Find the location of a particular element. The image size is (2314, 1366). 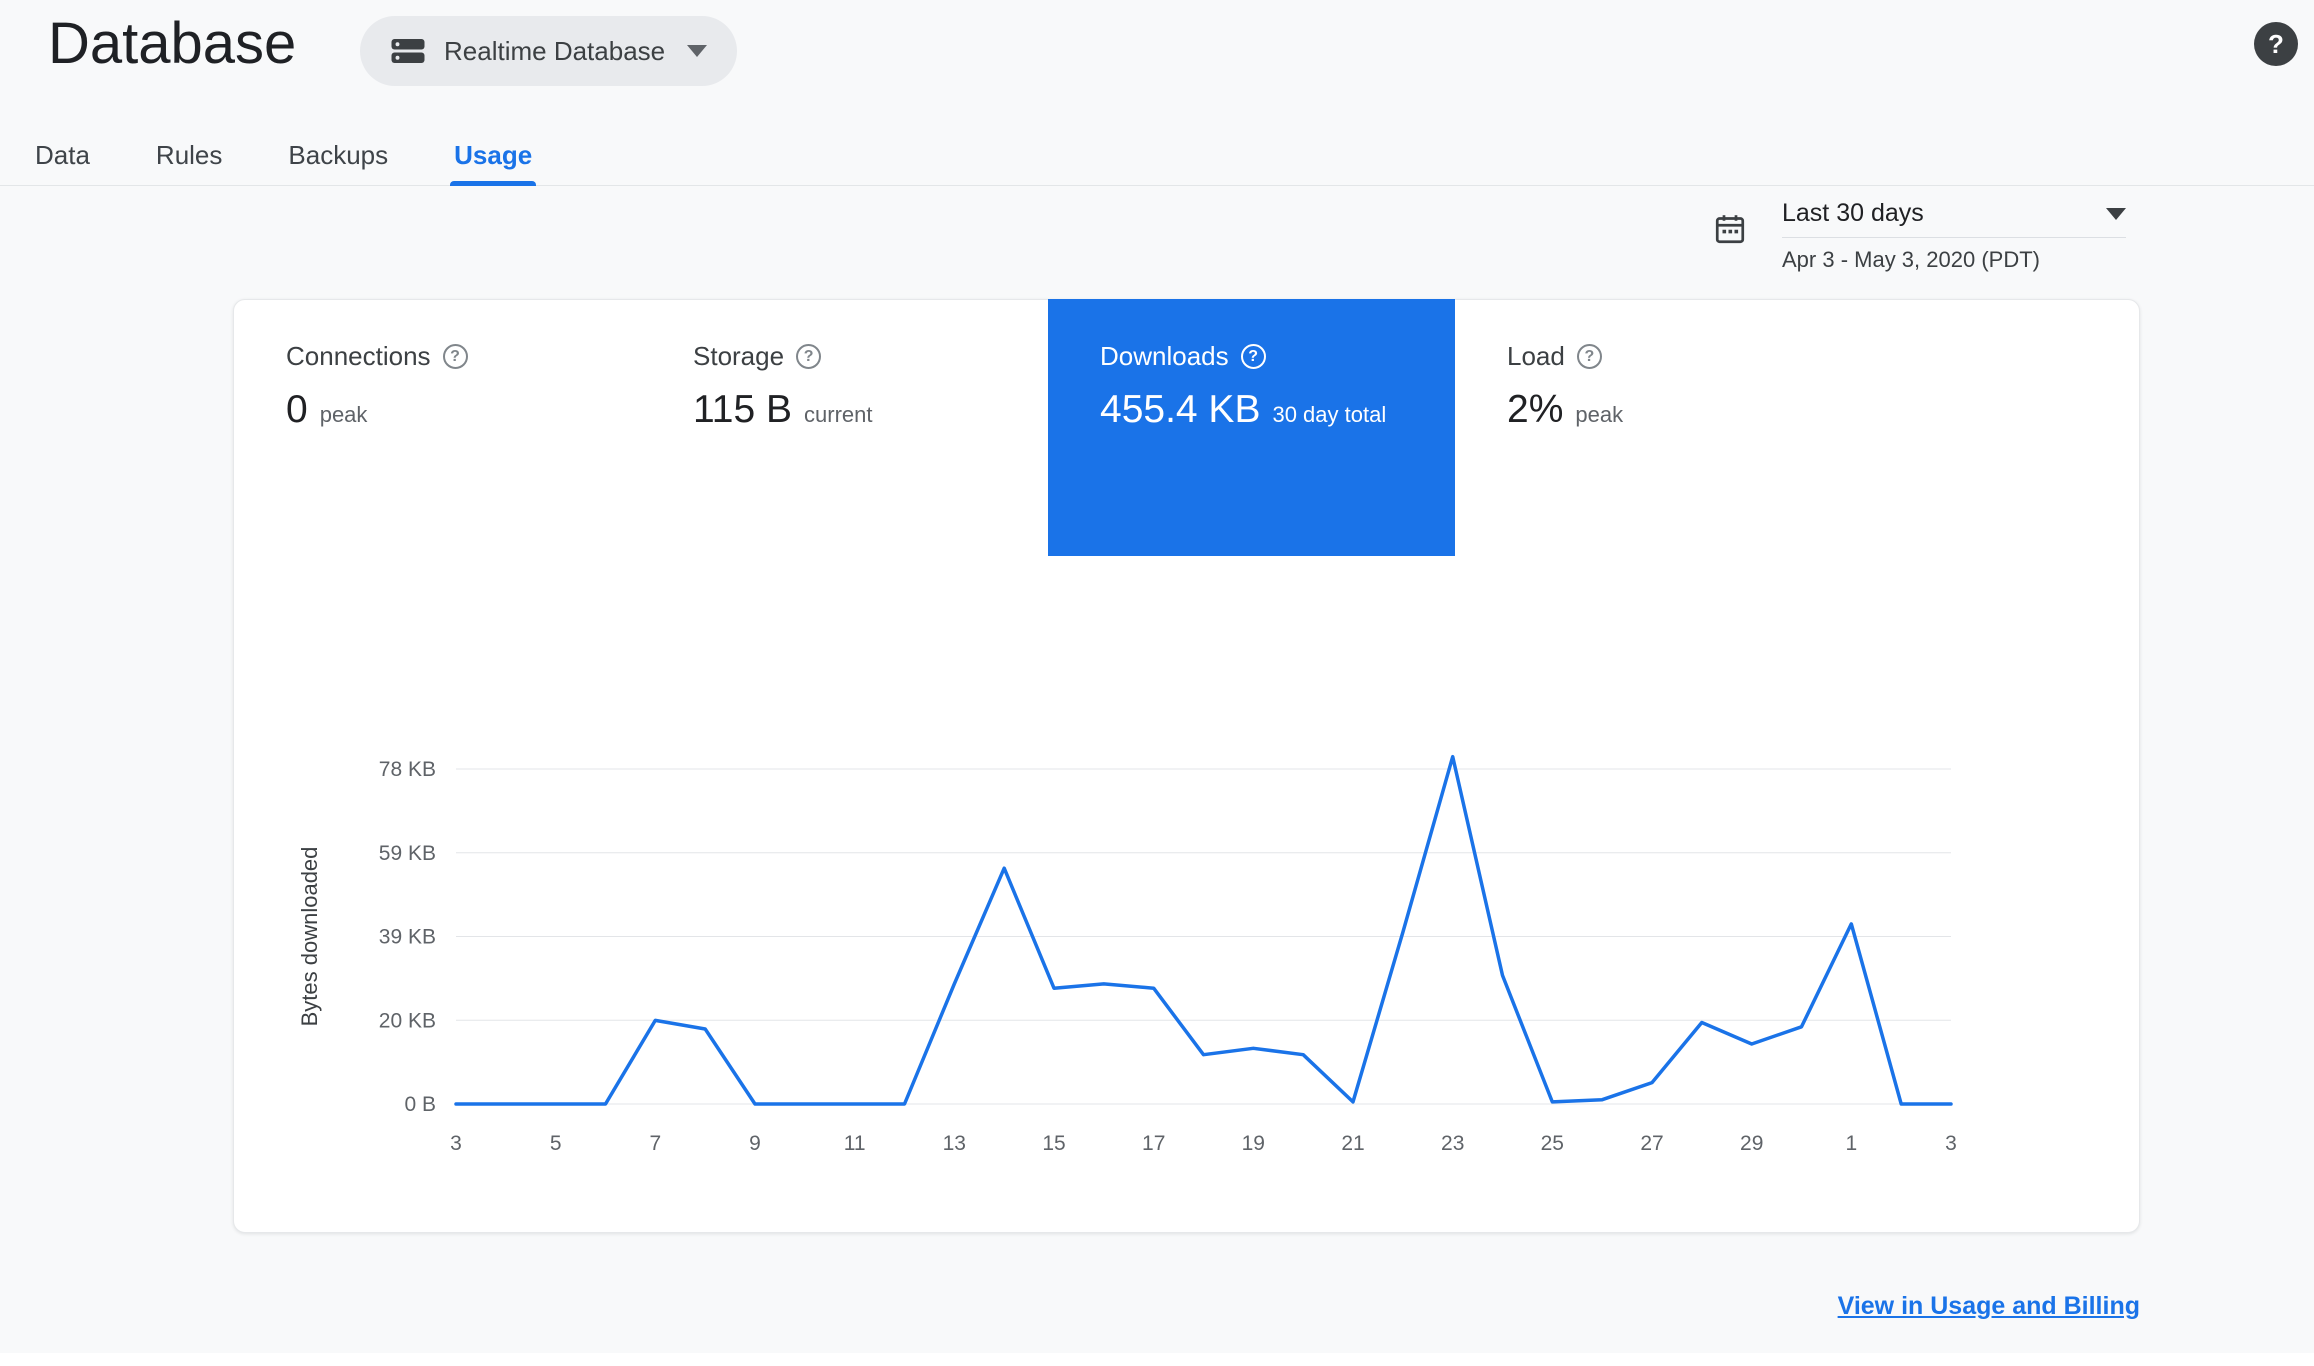

database-icon is located at coordinates (408, 51).